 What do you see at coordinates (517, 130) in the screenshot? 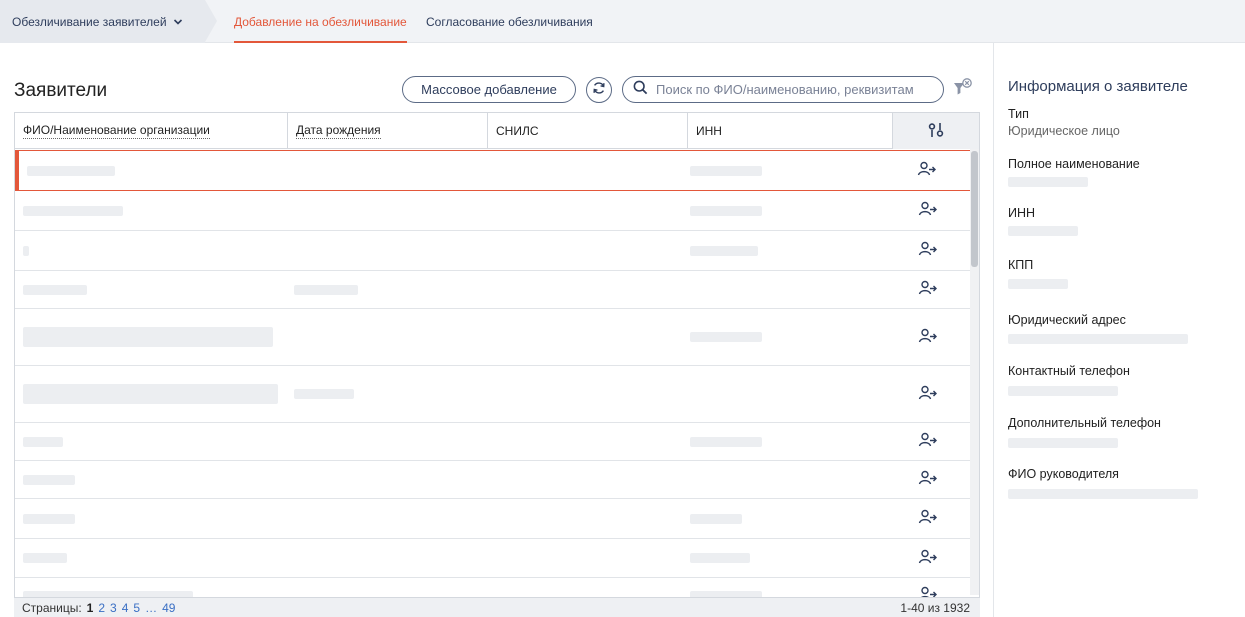
I see `column-header-label: СНИЛС` at bounding box center [517, 130].